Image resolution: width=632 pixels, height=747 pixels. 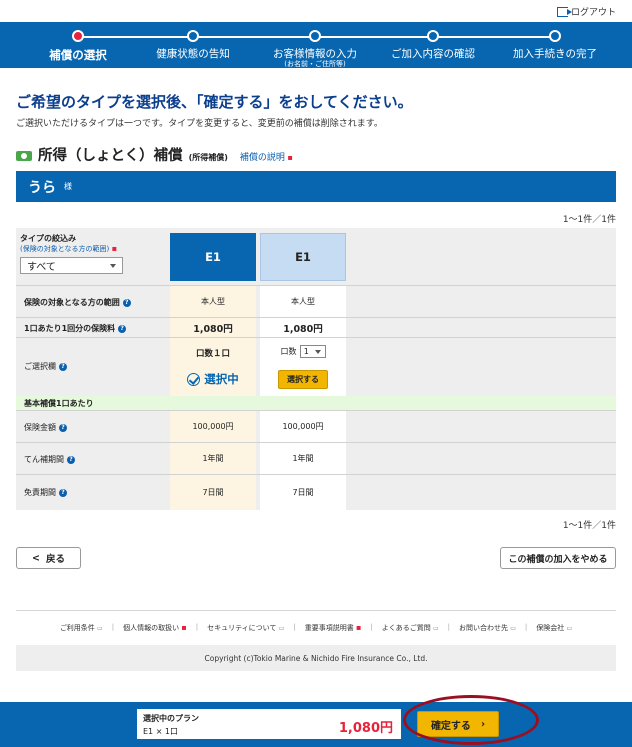 What do you see at coordinates (365, 728) in the screenshot?
I see `selected-plan-price: 1,080円` at bounding box center [365, 728].